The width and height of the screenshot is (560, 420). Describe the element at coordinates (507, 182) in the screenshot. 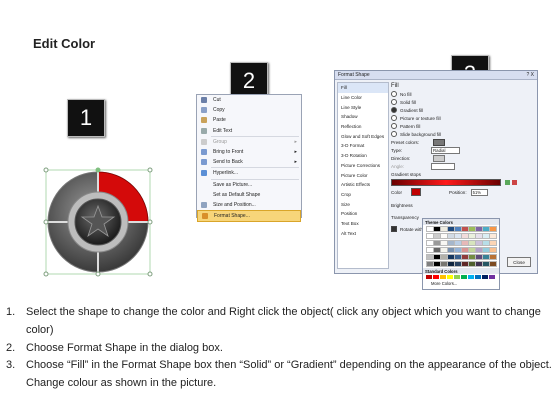

I see `add-stop-icon` at that location.